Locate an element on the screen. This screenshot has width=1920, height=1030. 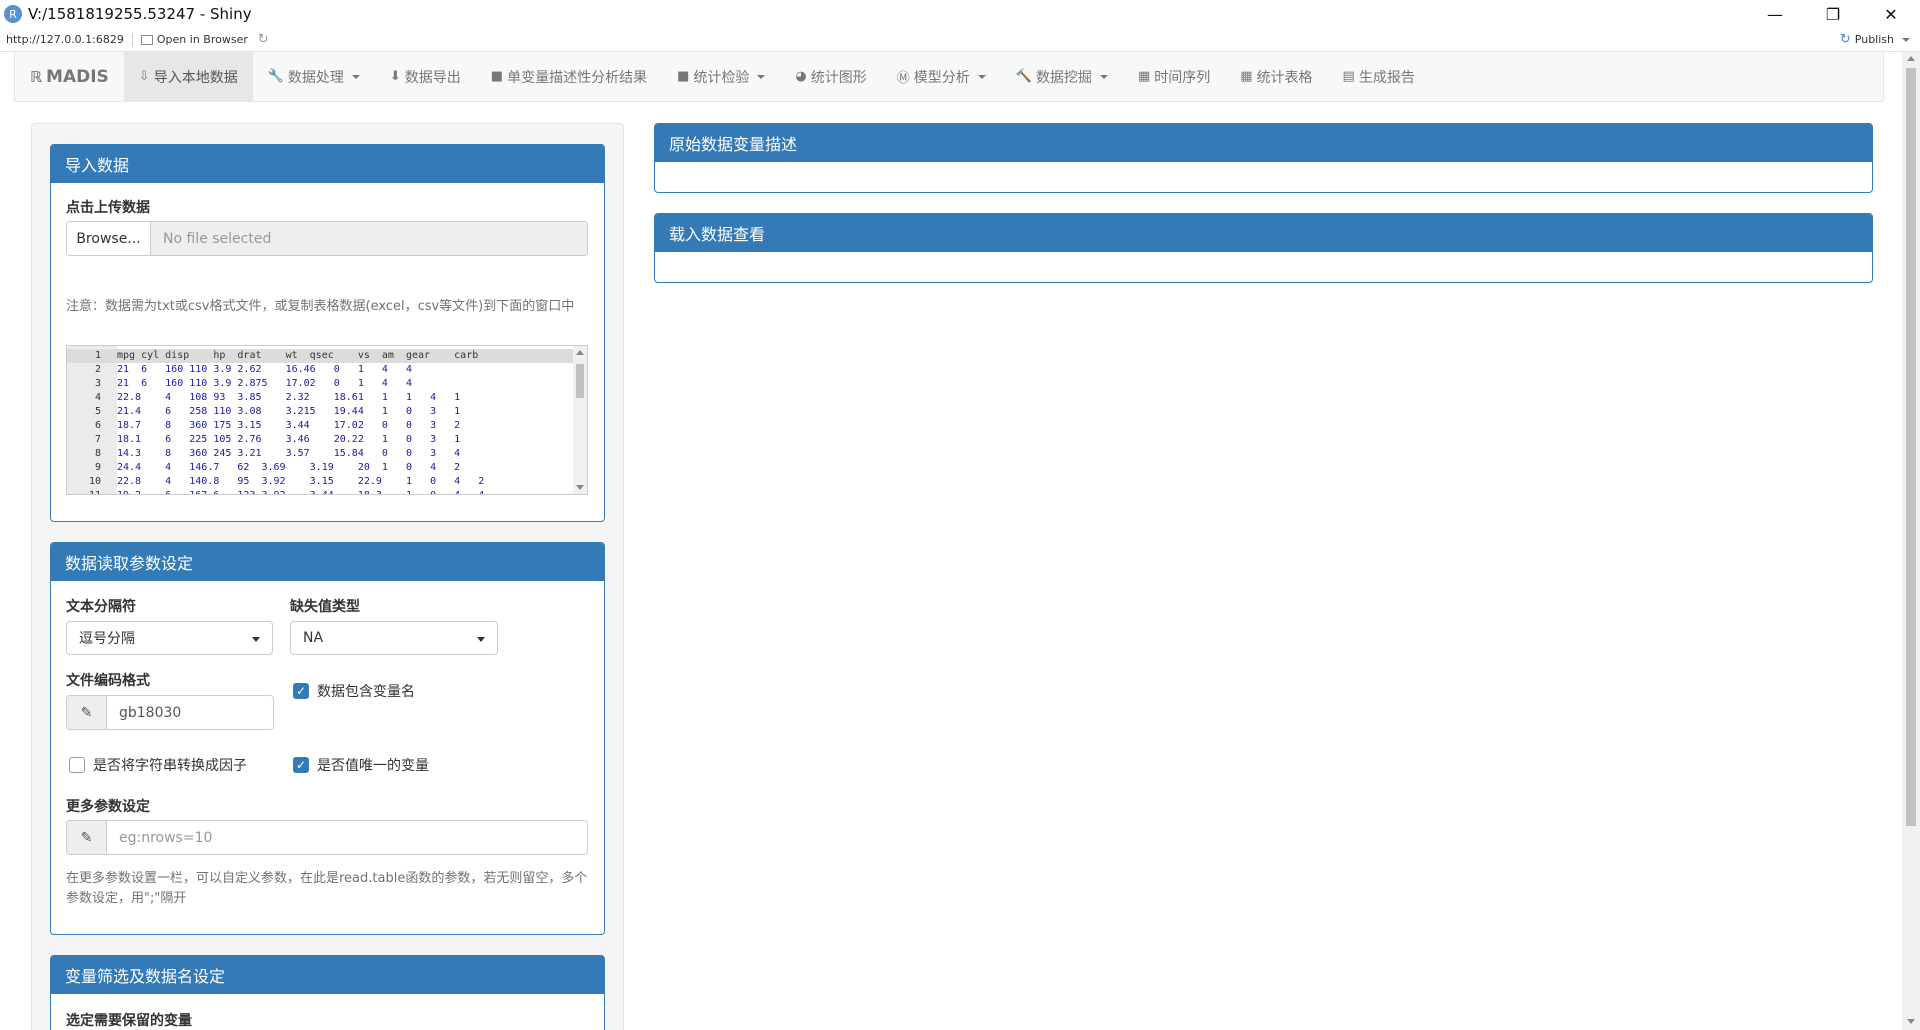
line-number: 1 is located at coordinates (97, 355).